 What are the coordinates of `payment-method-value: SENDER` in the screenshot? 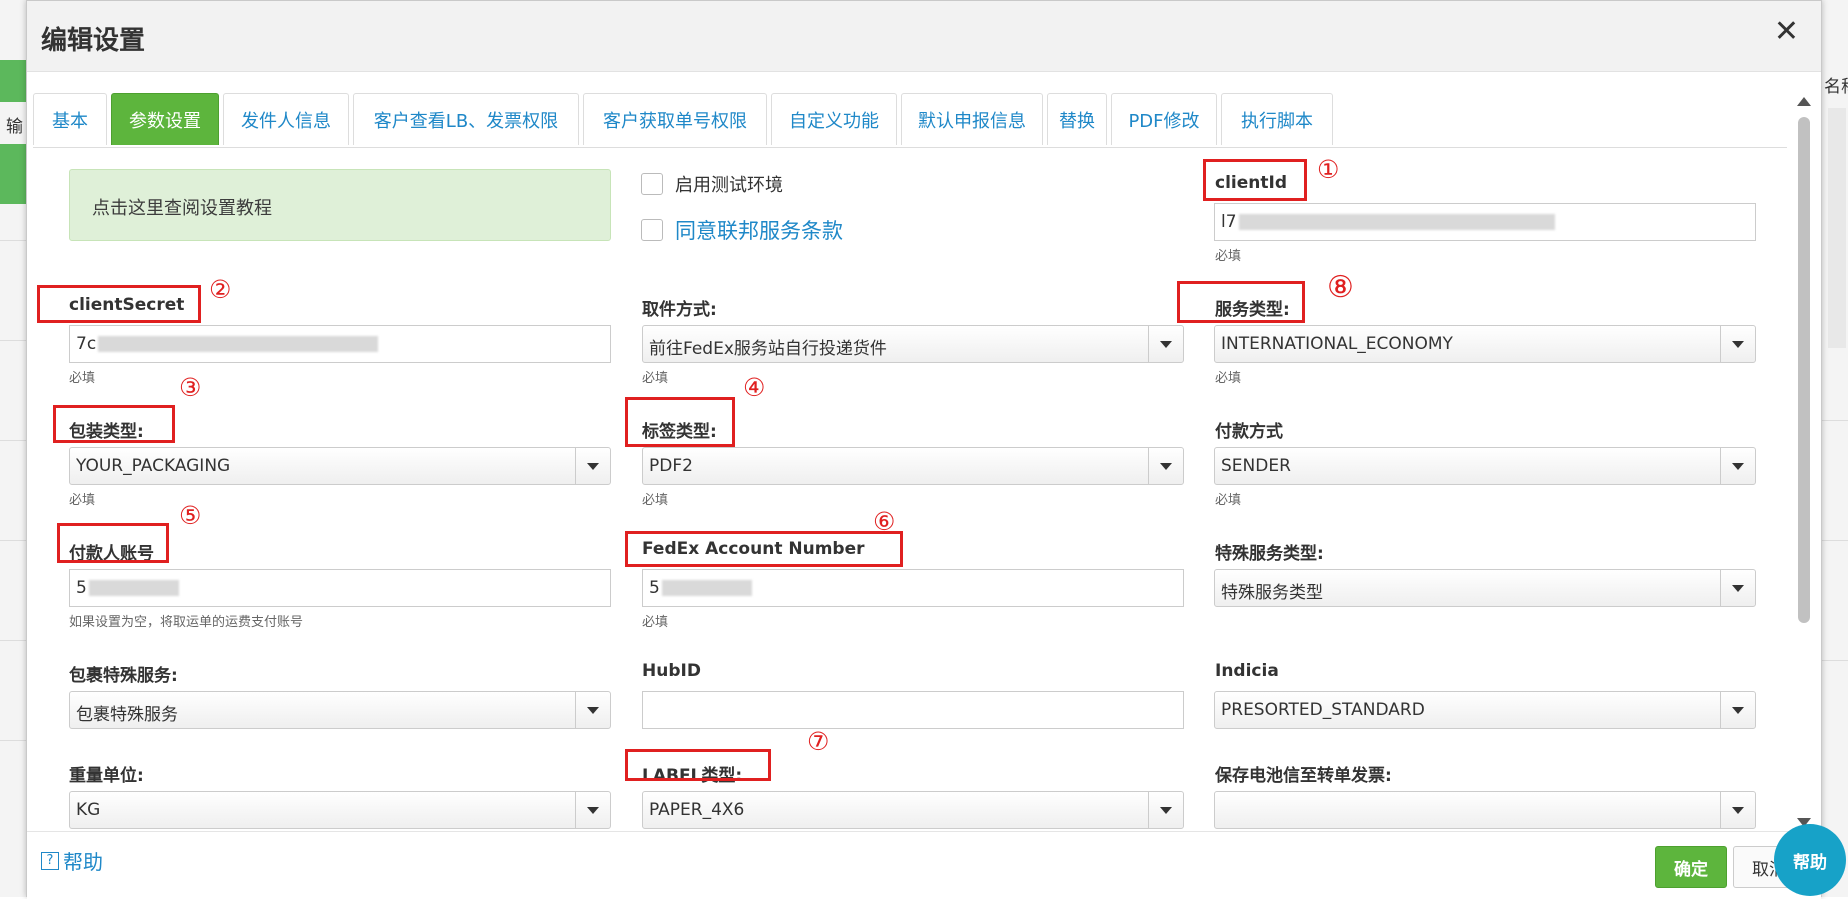 It's located at (1256, 466).